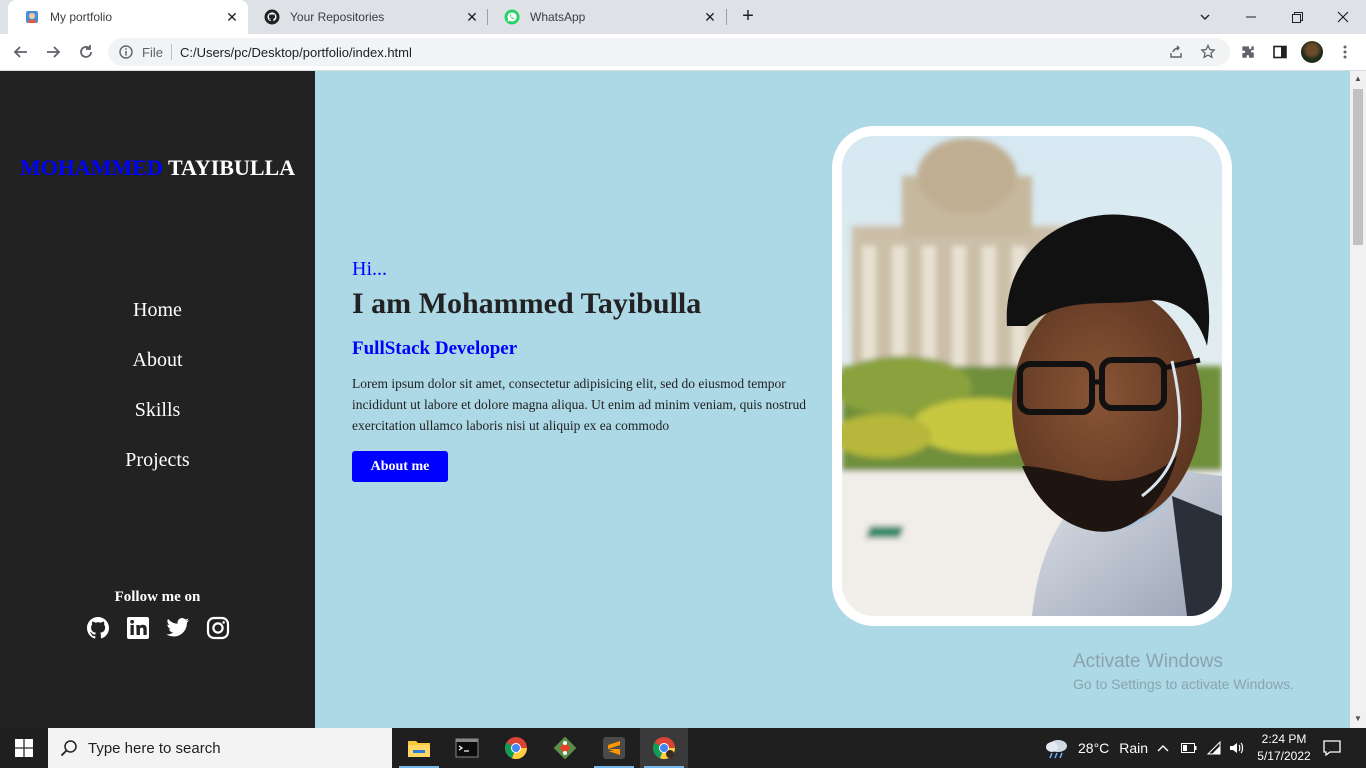  What do you see at coordinates (1237, 748) in the screenshot?
I see `volume-icon` at bounding box center [1237, 748].